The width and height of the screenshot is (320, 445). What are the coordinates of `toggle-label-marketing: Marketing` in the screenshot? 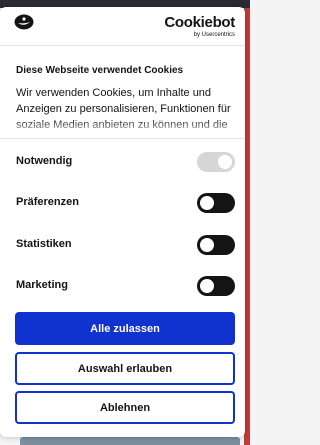 It's located at (42, 285).